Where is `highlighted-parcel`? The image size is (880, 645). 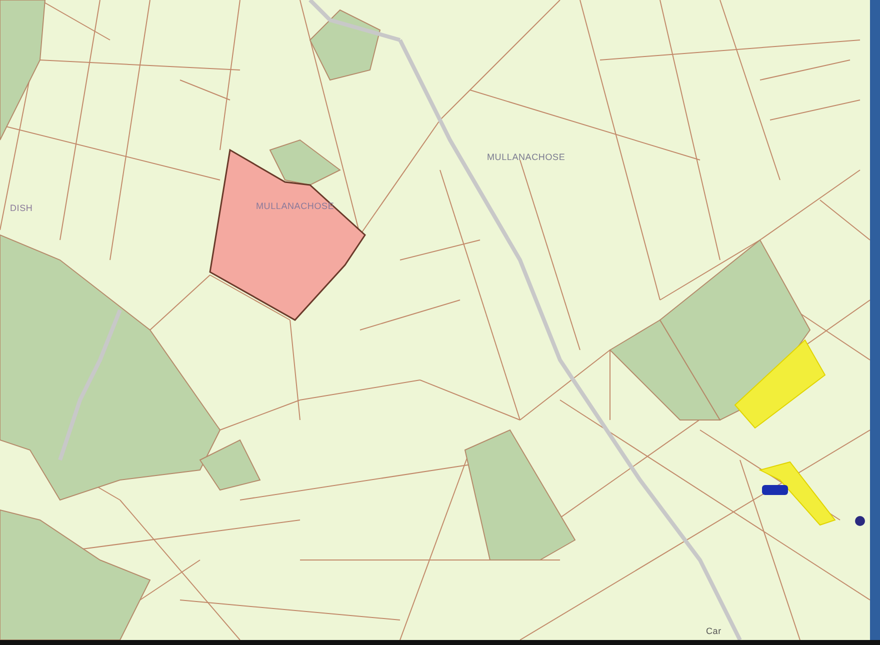
highlighted-parcel is located at coordinates (287, 234).